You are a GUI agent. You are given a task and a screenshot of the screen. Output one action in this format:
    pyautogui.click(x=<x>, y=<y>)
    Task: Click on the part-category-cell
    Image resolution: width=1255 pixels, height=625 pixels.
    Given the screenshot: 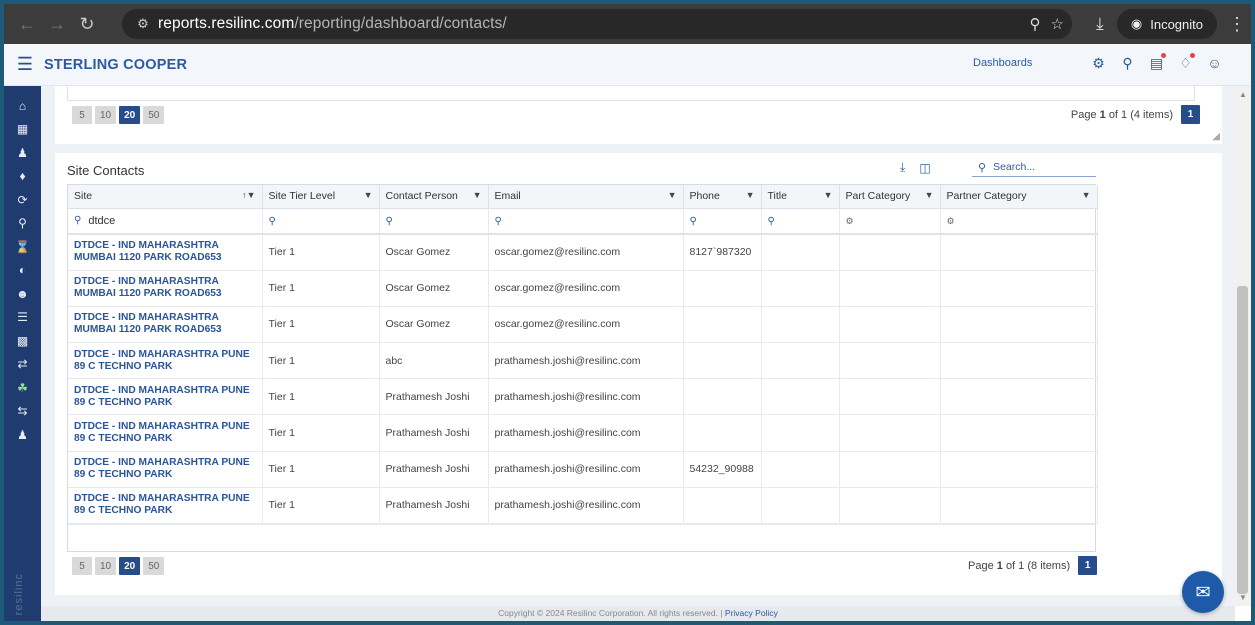 What is the action you would take?
    pyautogui.click(x=890, y=325)
    